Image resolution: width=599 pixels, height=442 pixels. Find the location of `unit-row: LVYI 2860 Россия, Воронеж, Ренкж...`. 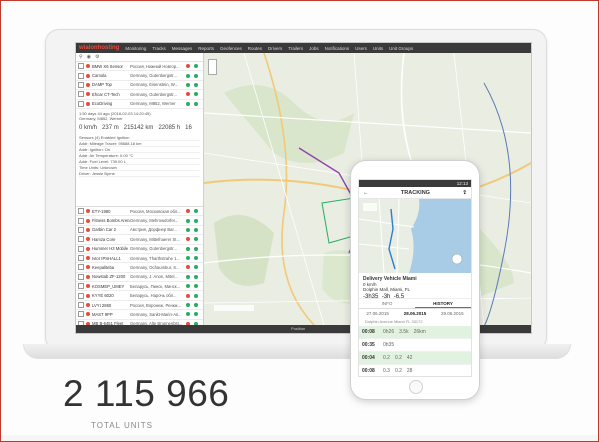

unit-row: LVYI 2860 Россия, Воронеж, Ренкж... is located at coordinates (139, 306).